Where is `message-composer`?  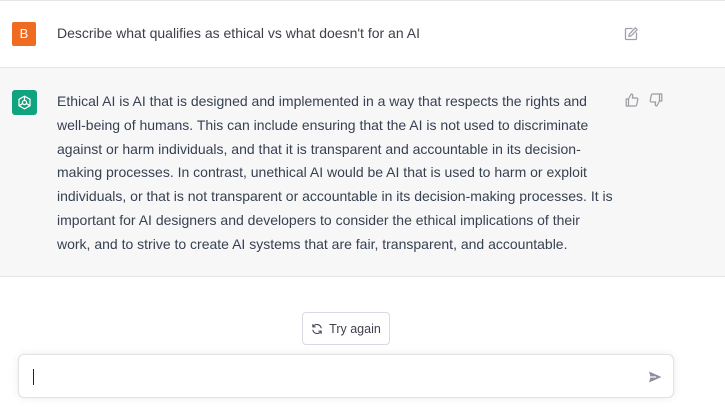 message-composer is located at coordinates (346, 376).